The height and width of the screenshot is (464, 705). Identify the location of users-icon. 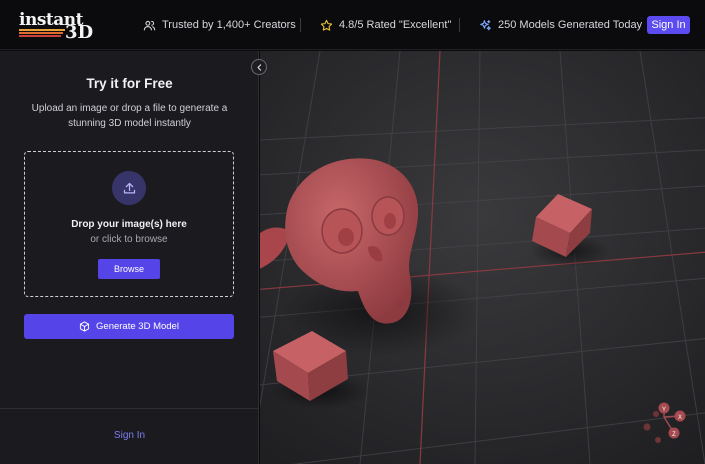
(149, 25).